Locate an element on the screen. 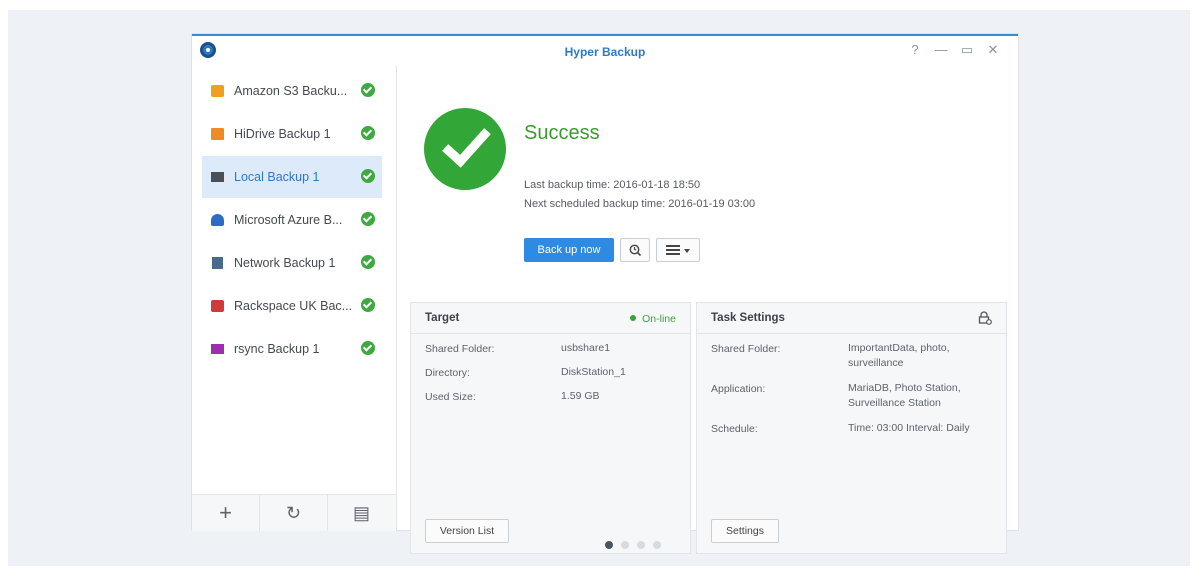 The image size is (1198, 570). sidebar-item-hidrive: HiDrive Backup 1 is located at coordinates (292, 134).